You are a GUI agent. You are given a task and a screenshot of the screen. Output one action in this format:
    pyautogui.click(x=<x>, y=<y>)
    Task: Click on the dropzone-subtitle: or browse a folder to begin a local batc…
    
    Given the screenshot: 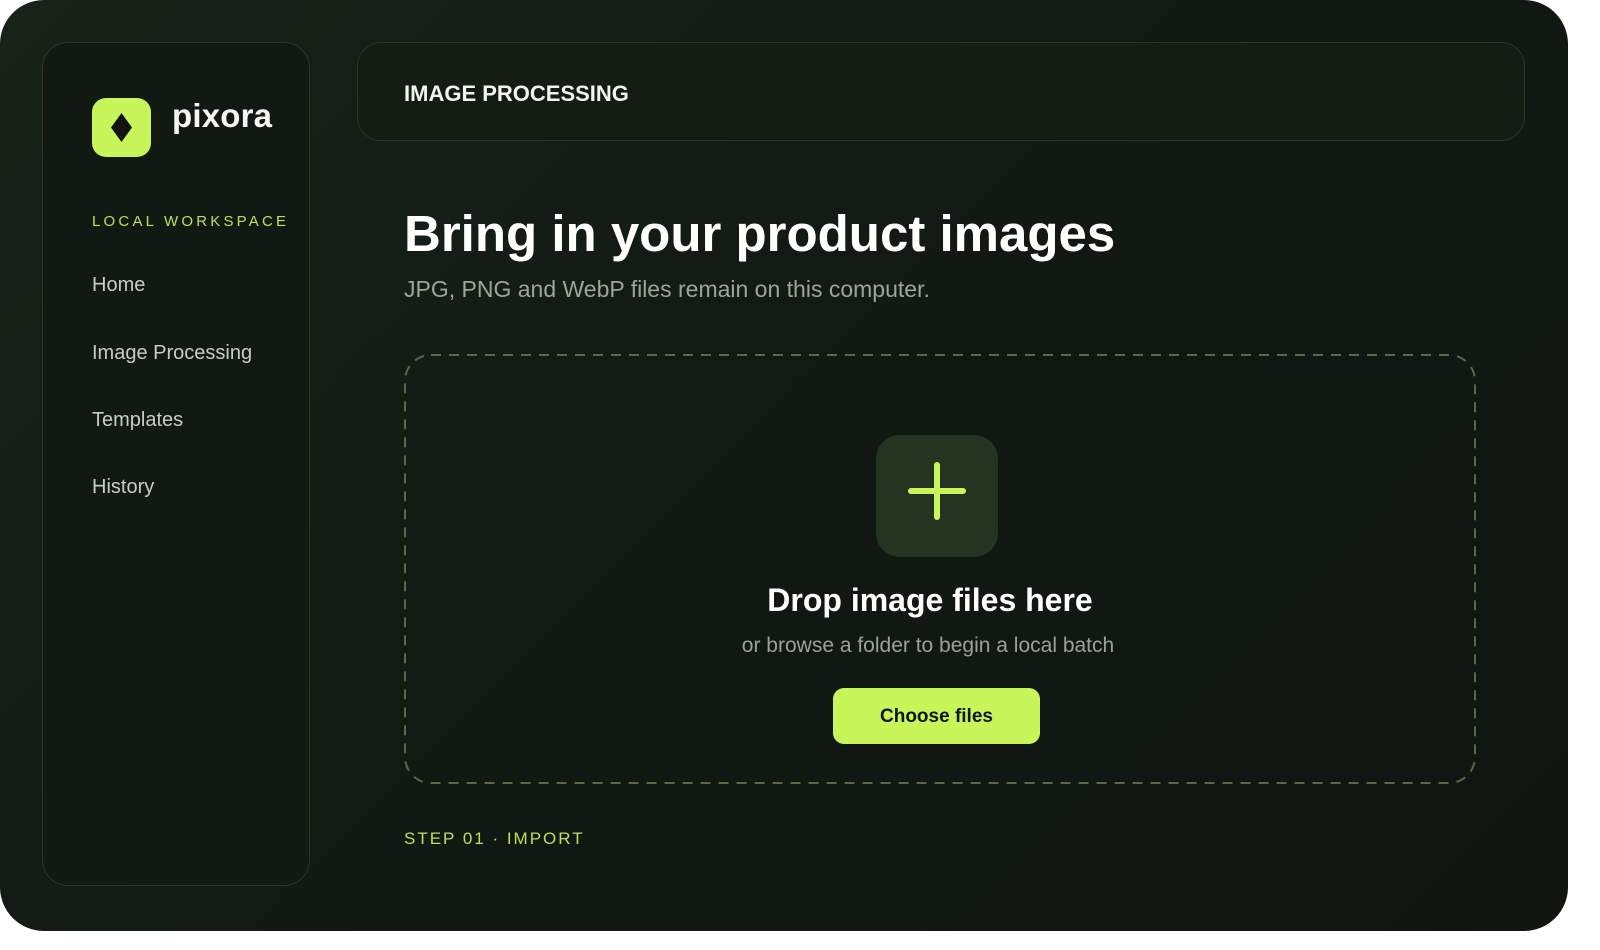 What is the action you would take?
    pyautogui.click(x=928, y=645)
    